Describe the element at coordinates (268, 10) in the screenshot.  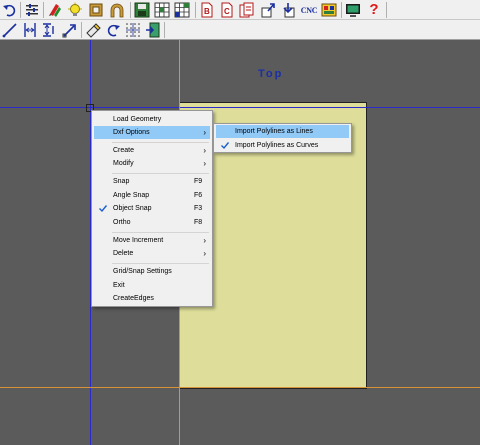
I see `export-icon` at that location.